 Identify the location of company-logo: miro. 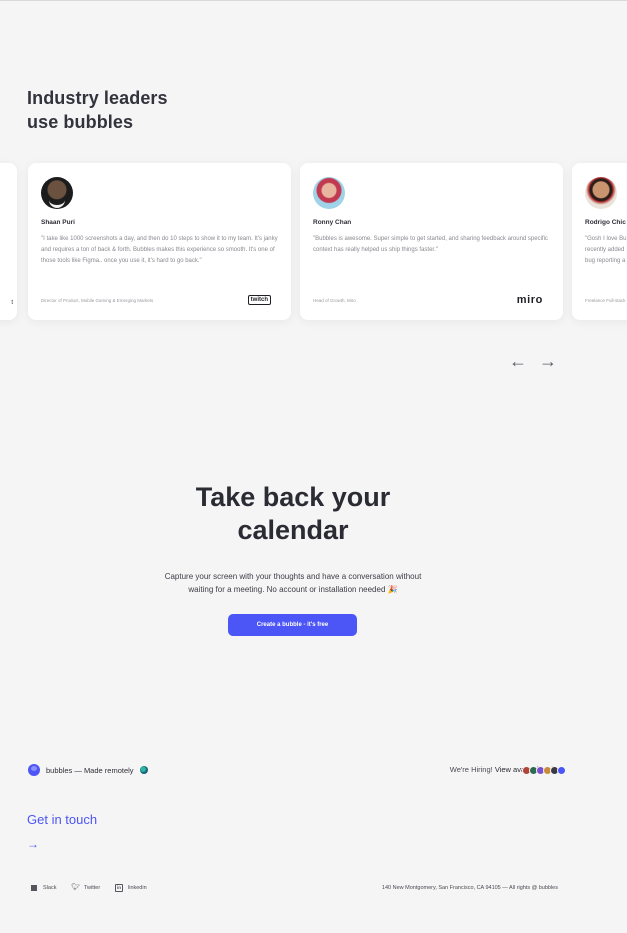
(529, 300).